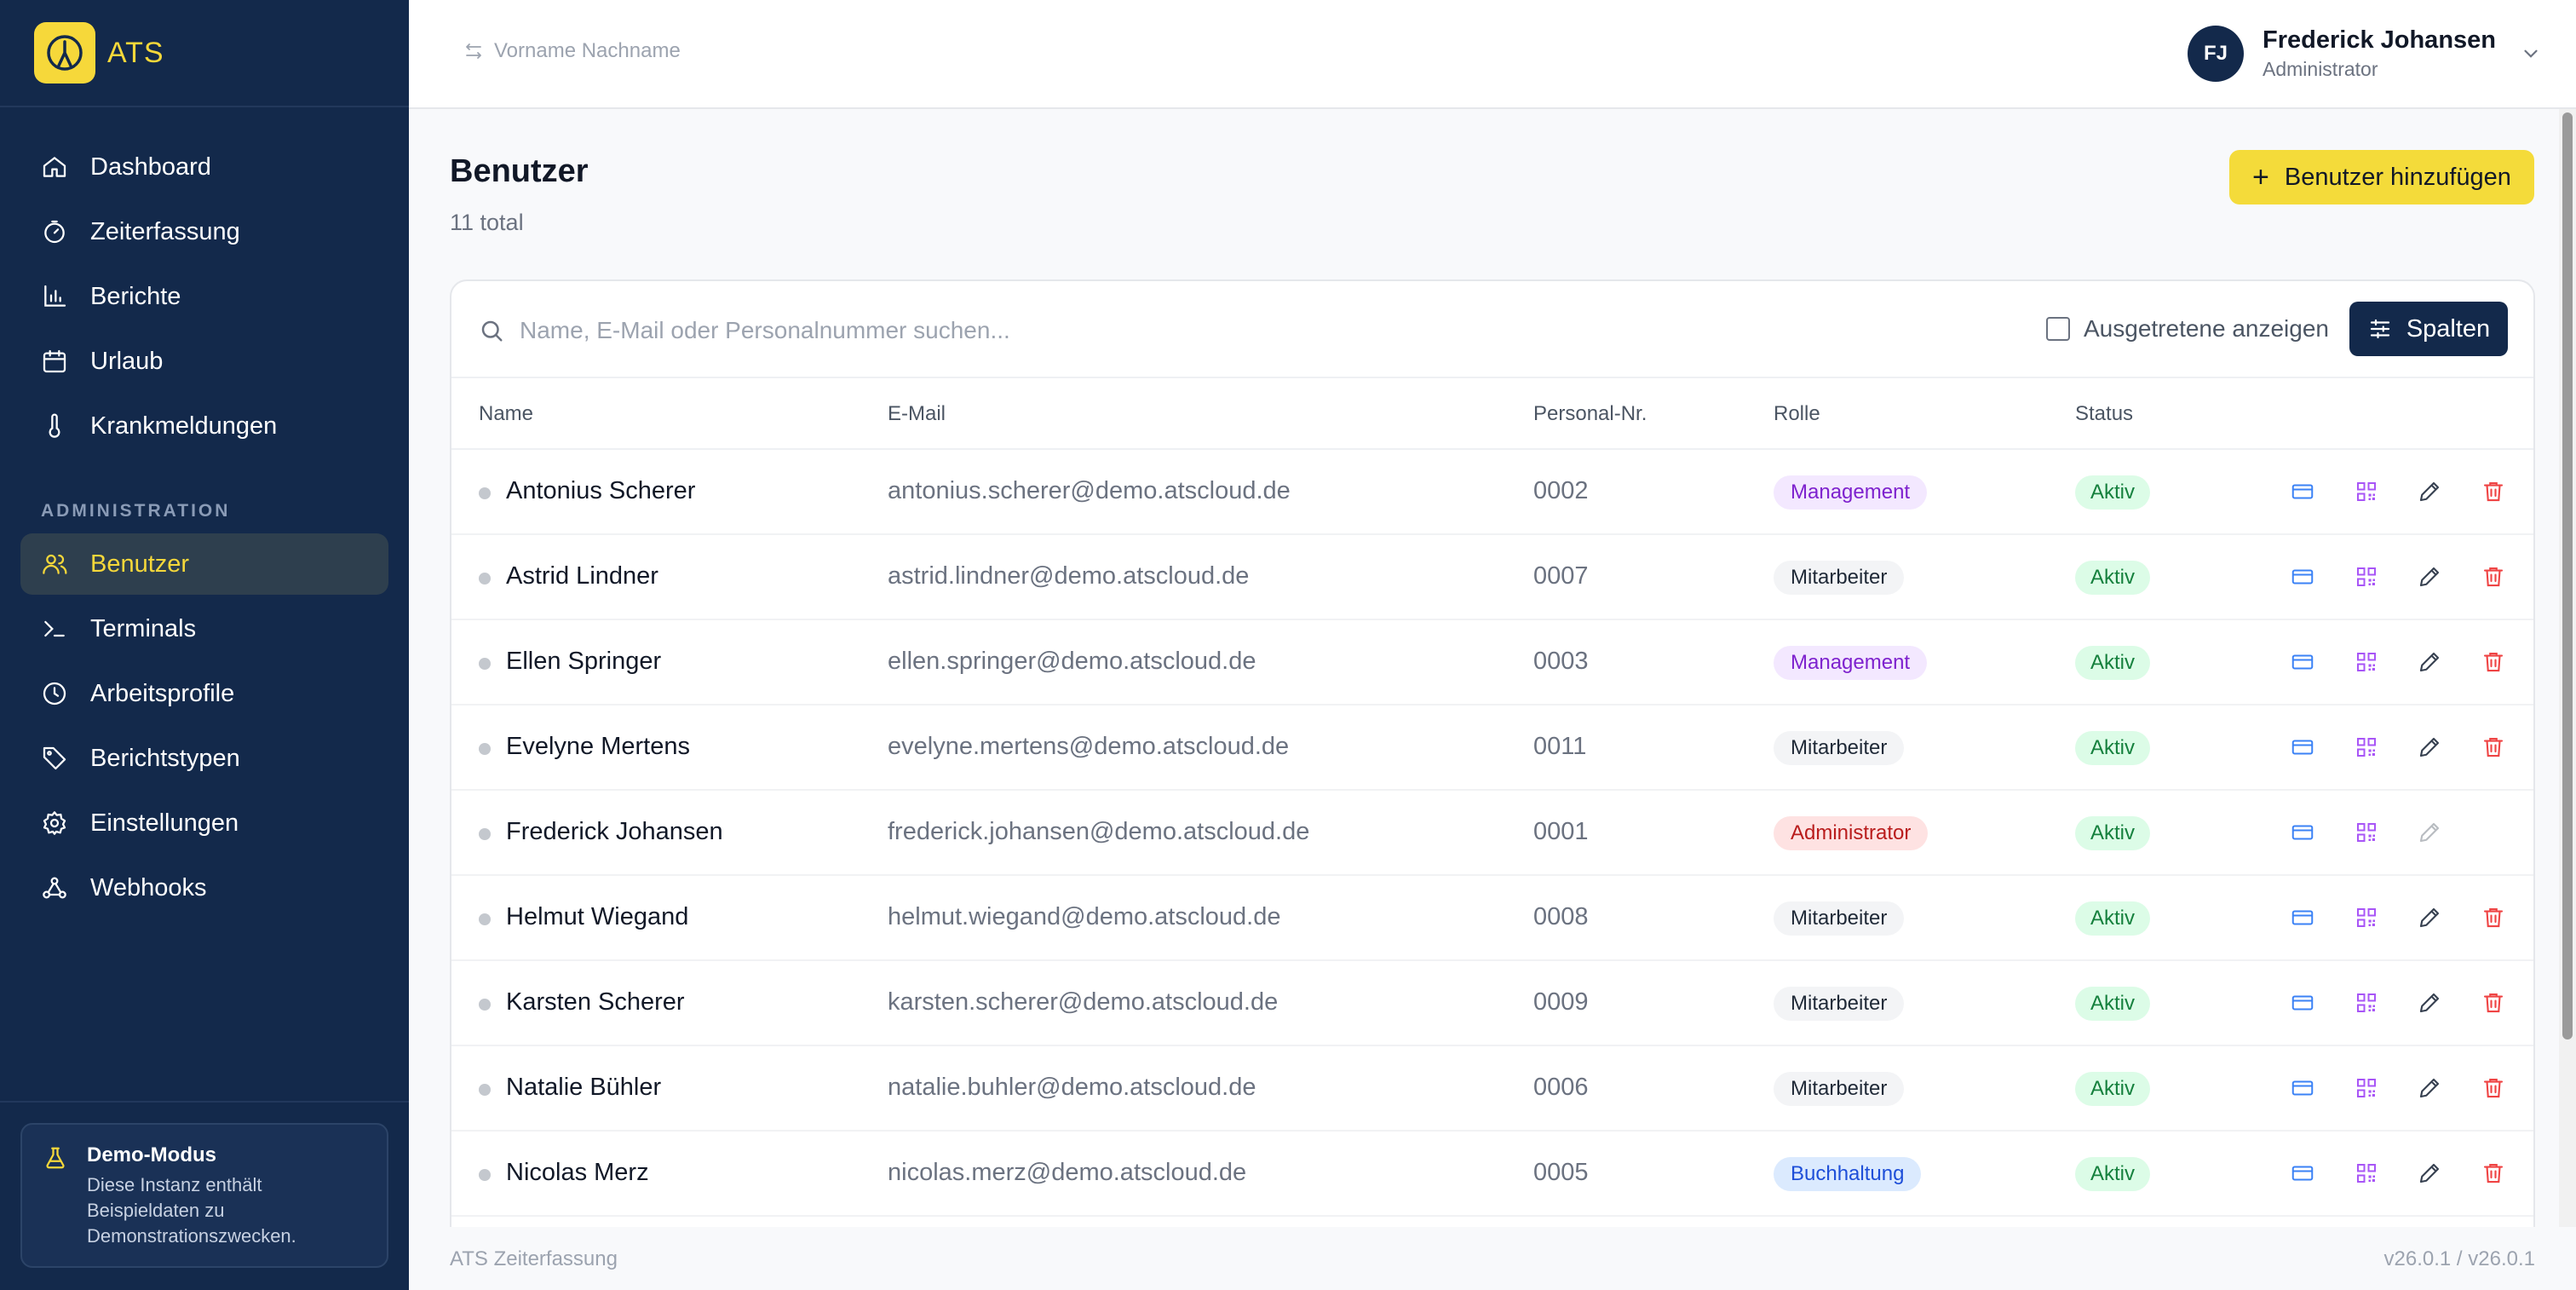 This screenshot has width=2576, height=1290. Describe the element at coordinates (1797, 414) in the screenshot. I see `column-header-role: Rolle` at that location.